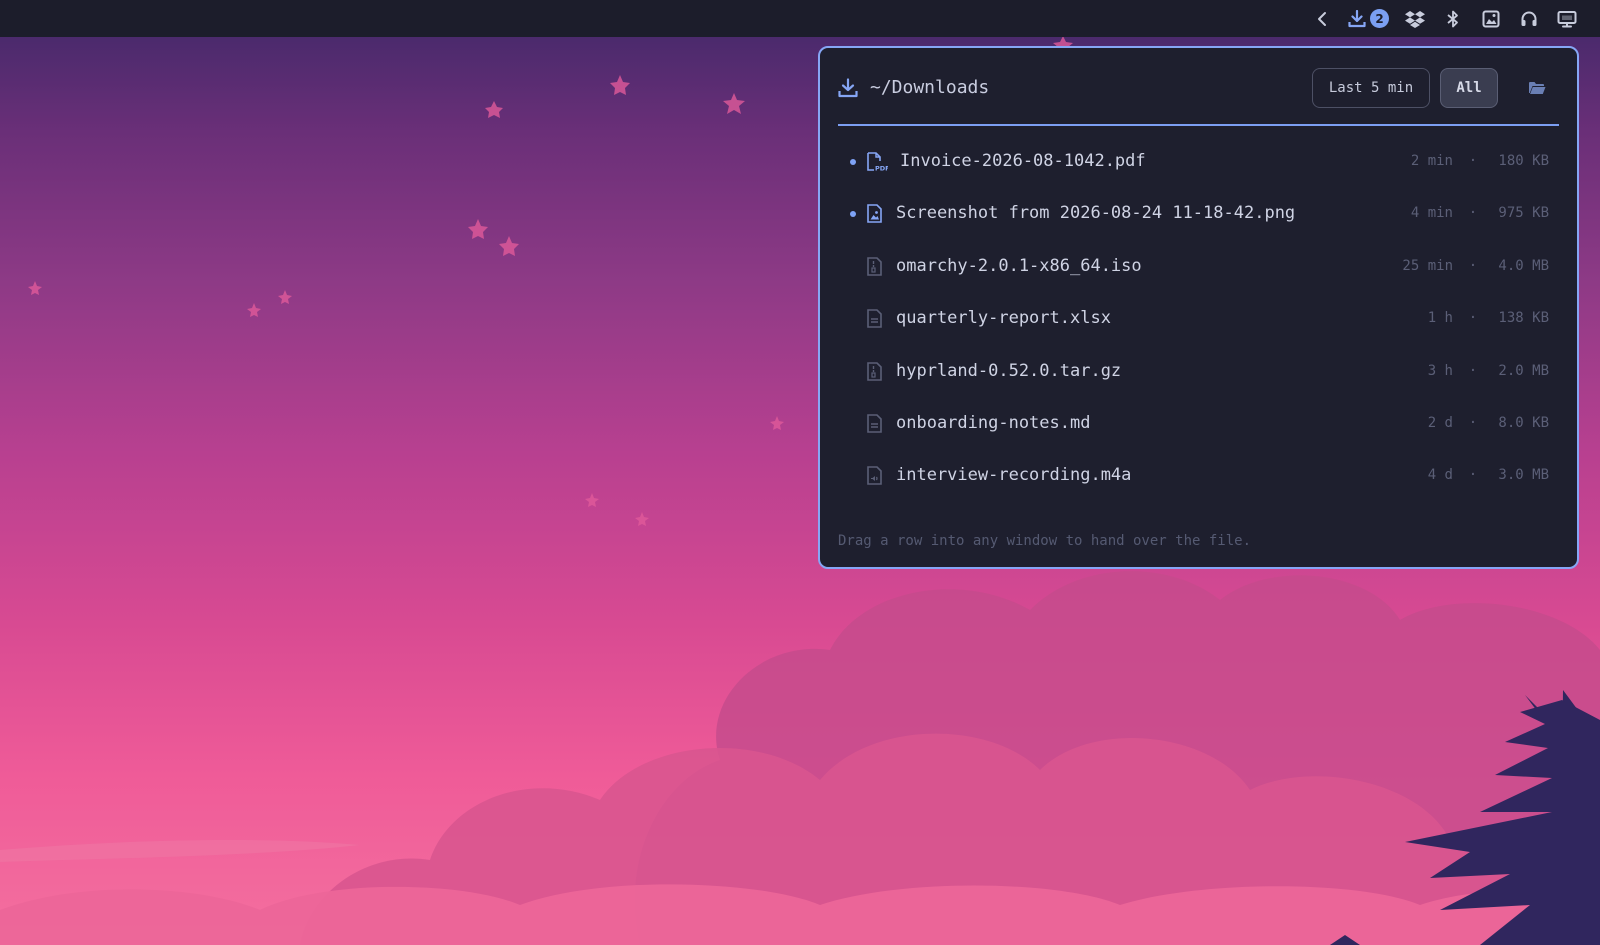 Image resolution: width=1600 pixels, height=945 pixels. What do you see at coordinates (1193, 379) in the screenshot?
I see `download-row: hyprland-0.52.0.tar.gz 3 h · 2.0 MB` at bounding box center [1193, 379].